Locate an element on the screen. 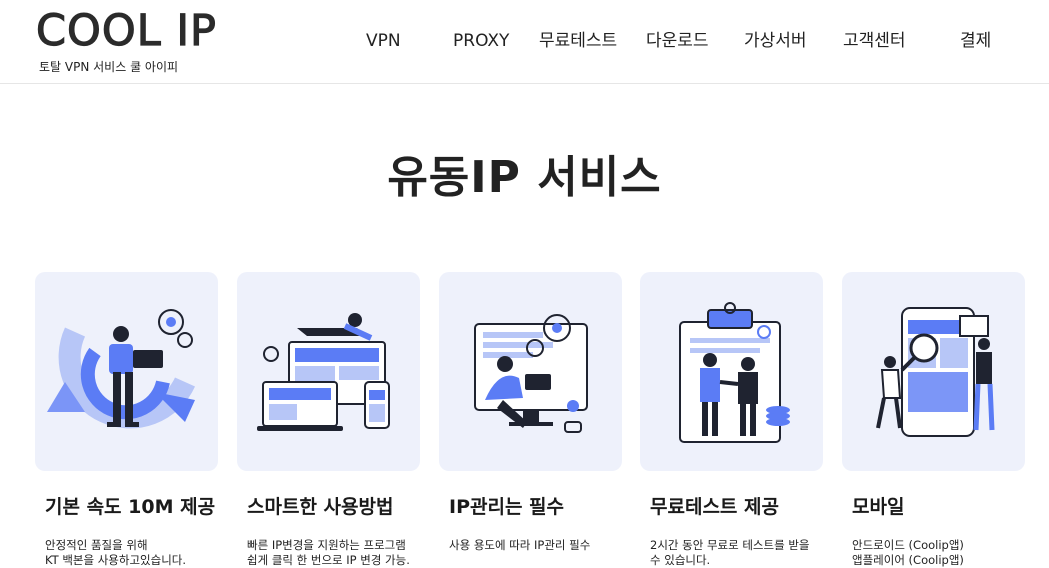  feature-card-mobile is located at coordinates (933, 371).